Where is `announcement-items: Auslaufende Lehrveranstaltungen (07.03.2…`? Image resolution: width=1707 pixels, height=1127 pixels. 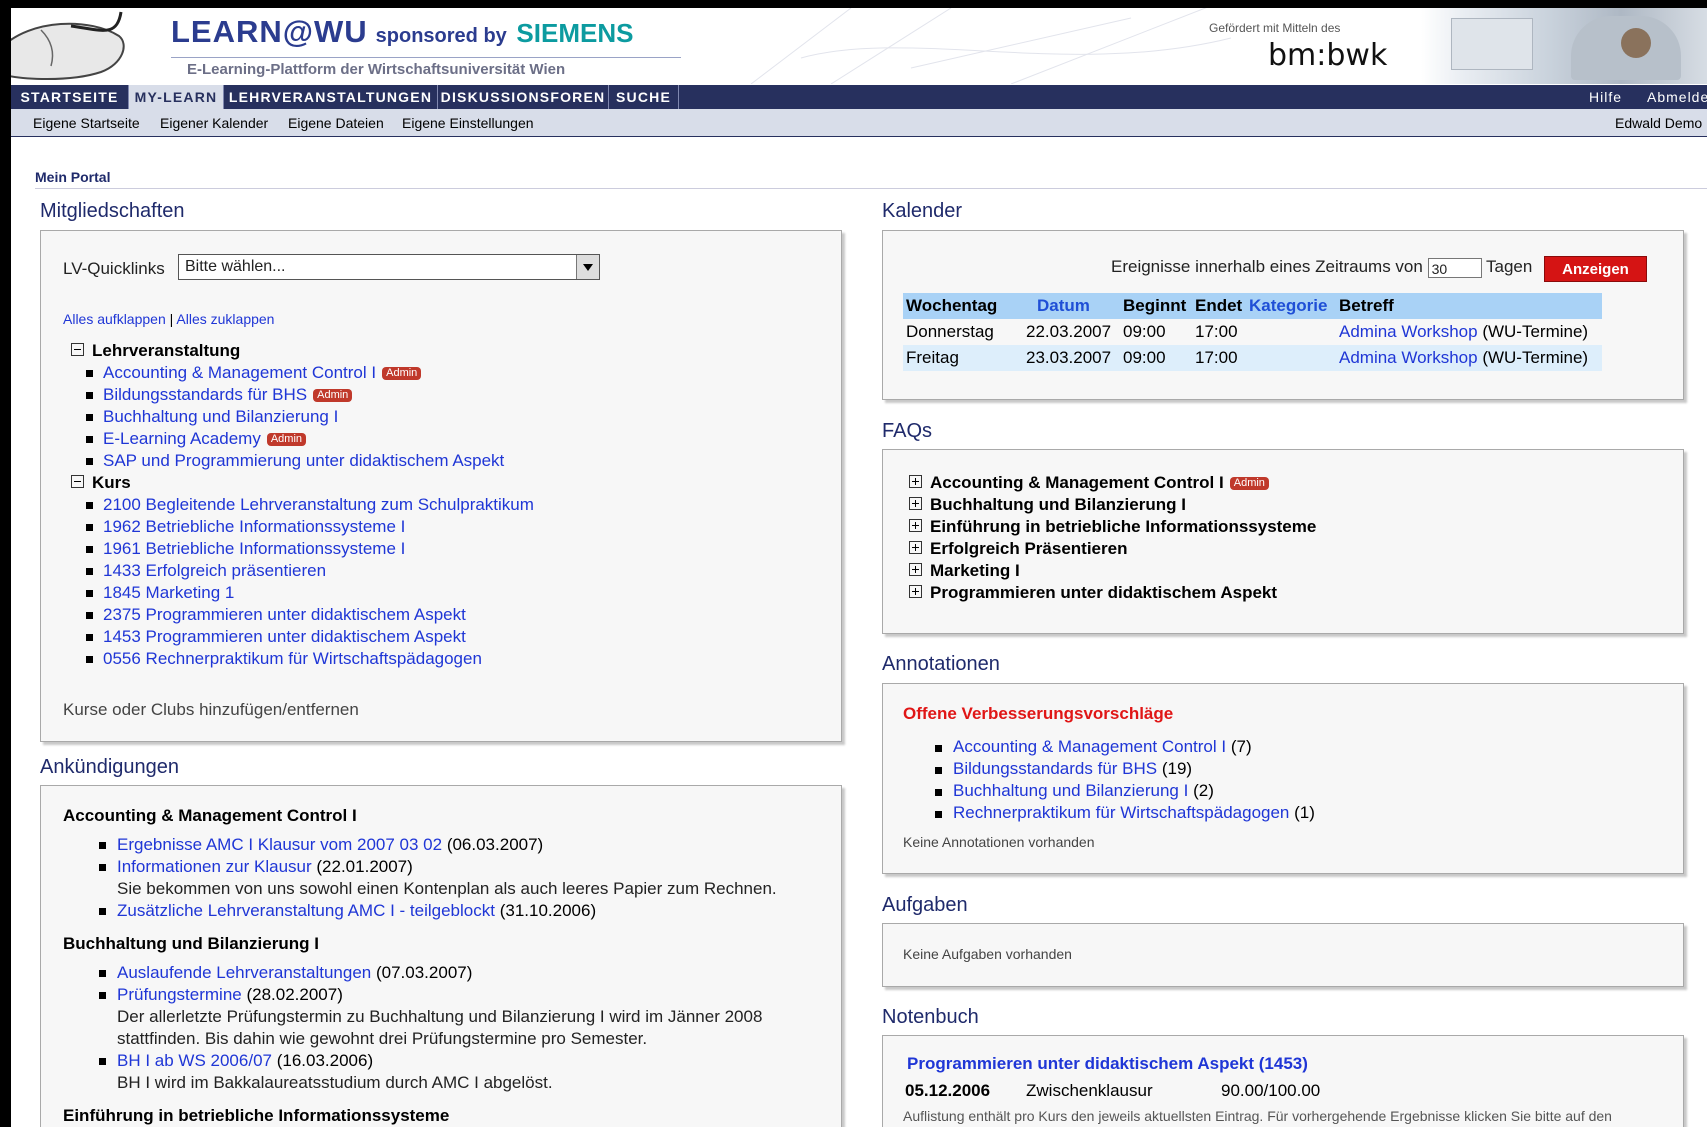
announcement-items: Auslaufende Lehrveranstaltungen (07.03.2… is located at coordinates (443, 1028).